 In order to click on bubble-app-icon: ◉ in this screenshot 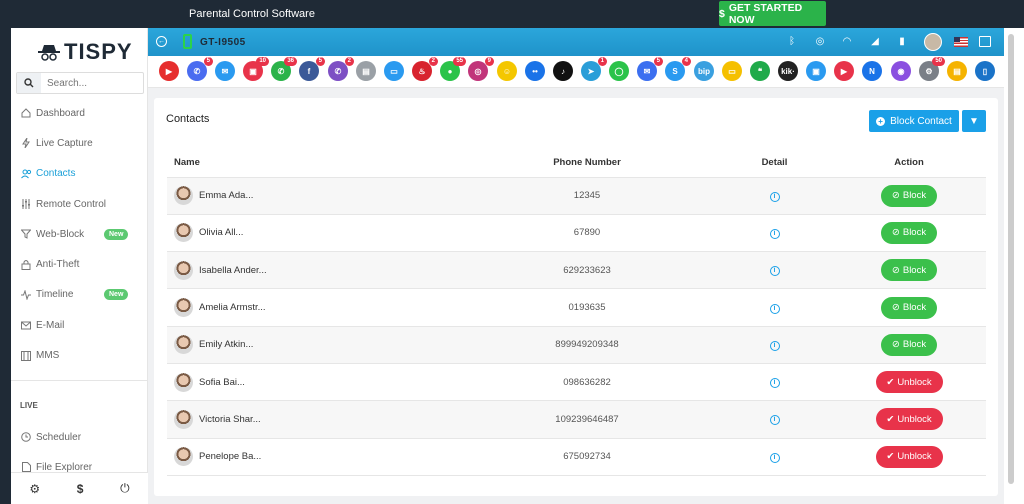, I will do `click(901, 71)`.